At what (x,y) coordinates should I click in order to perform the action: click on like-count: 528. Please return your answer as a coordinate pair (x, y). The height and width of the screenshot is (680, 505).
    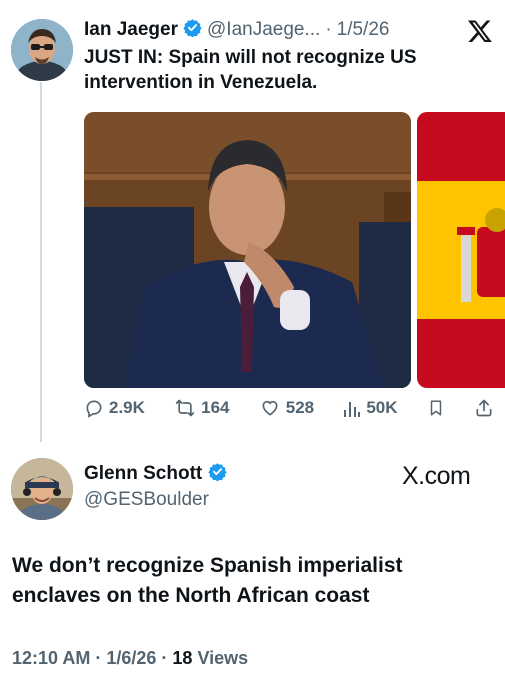
    Looking at the image, I should click on (300, 407).